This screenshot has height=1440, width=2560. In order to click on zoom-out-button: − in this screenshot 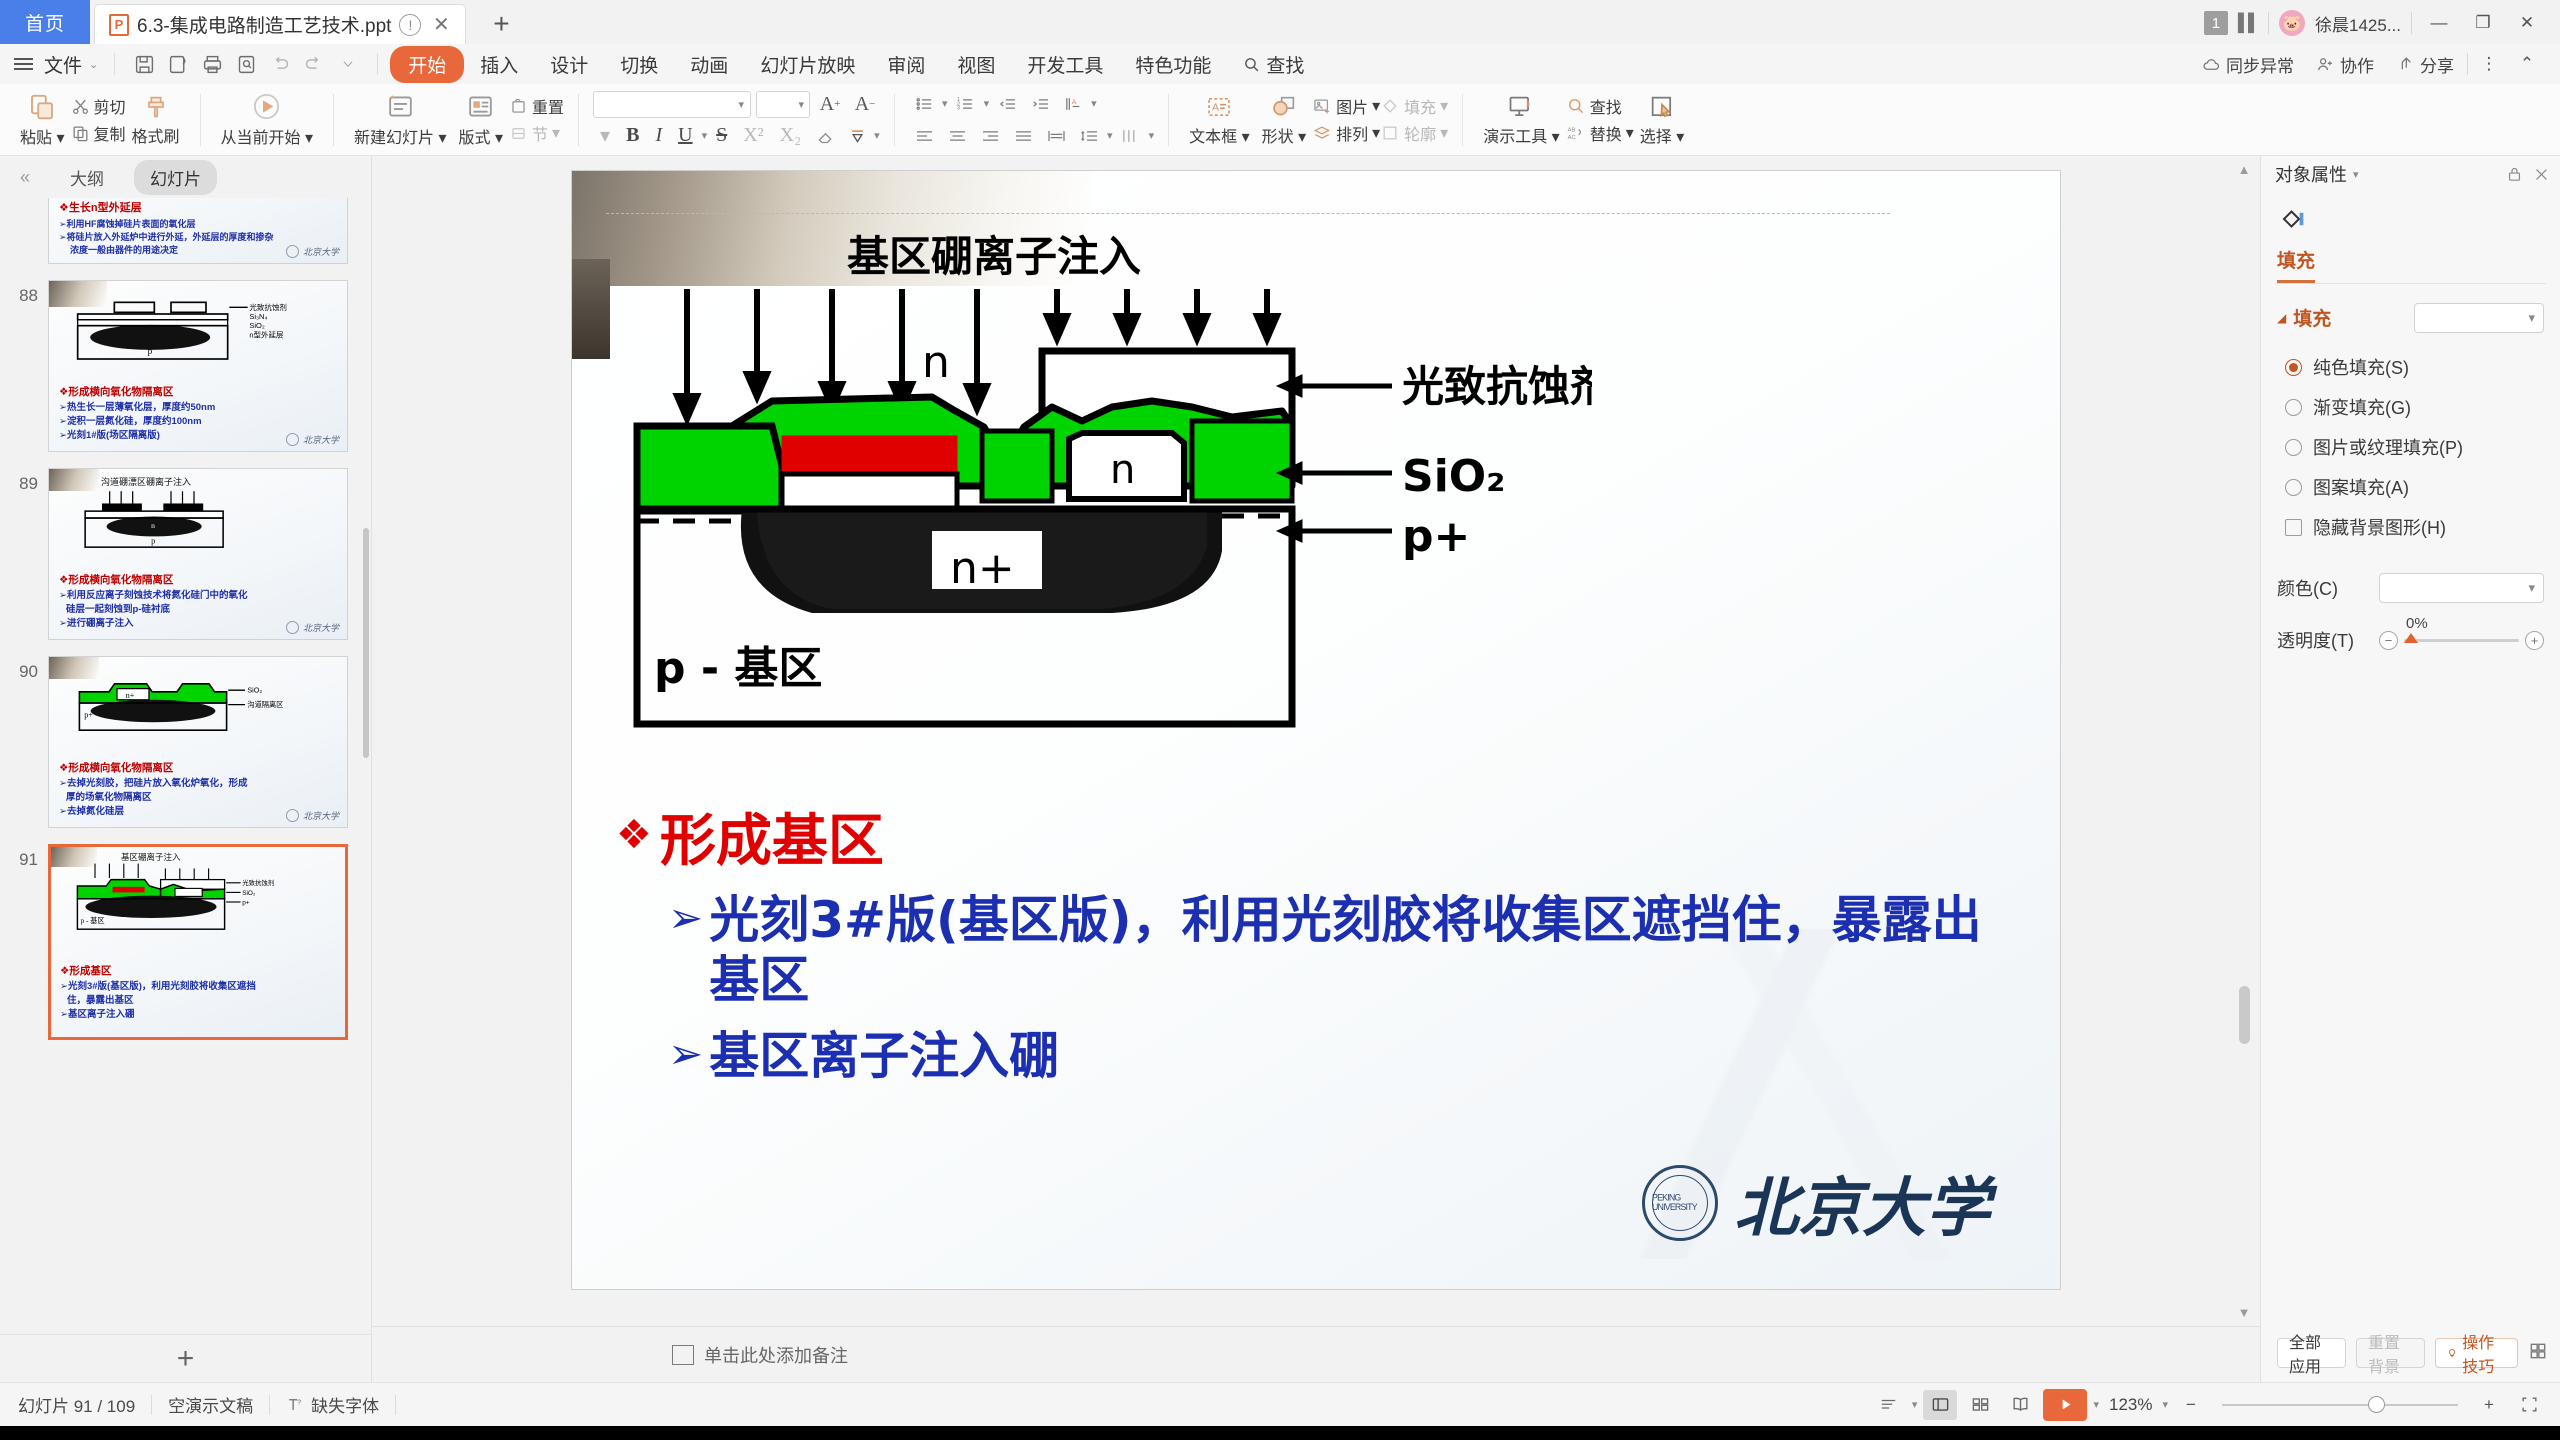, I will do `click(2191, 1405)`.